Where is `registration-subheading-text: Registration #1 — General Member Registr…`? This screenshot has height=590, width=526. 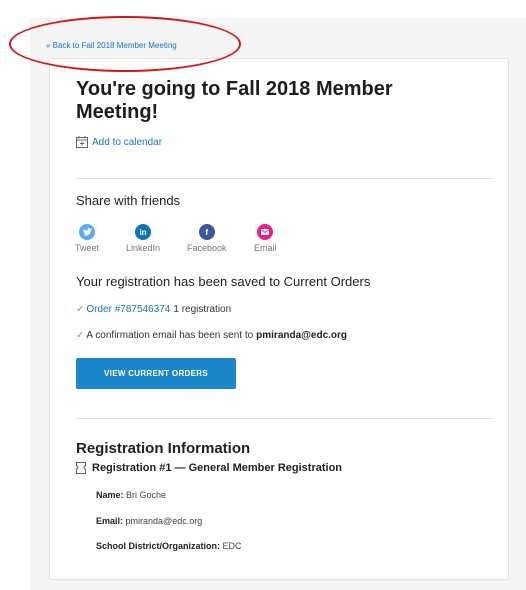 registration-subheading-text: Registration #1 — General Member Registr… is located at coordinates (217, 468).